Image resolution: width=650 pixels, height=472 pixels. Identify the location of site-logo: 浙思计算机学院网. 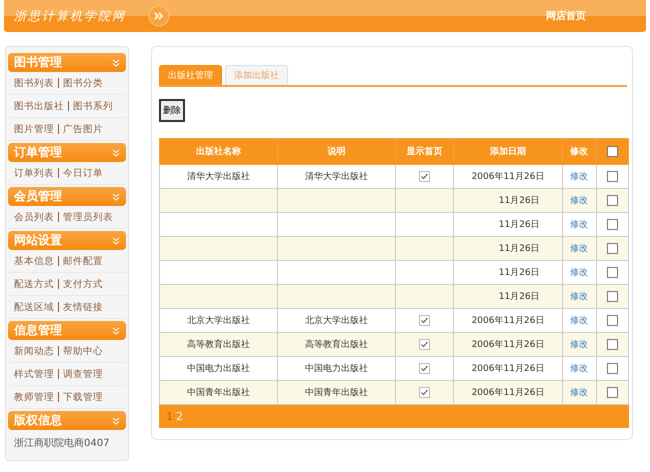
(70, 16).